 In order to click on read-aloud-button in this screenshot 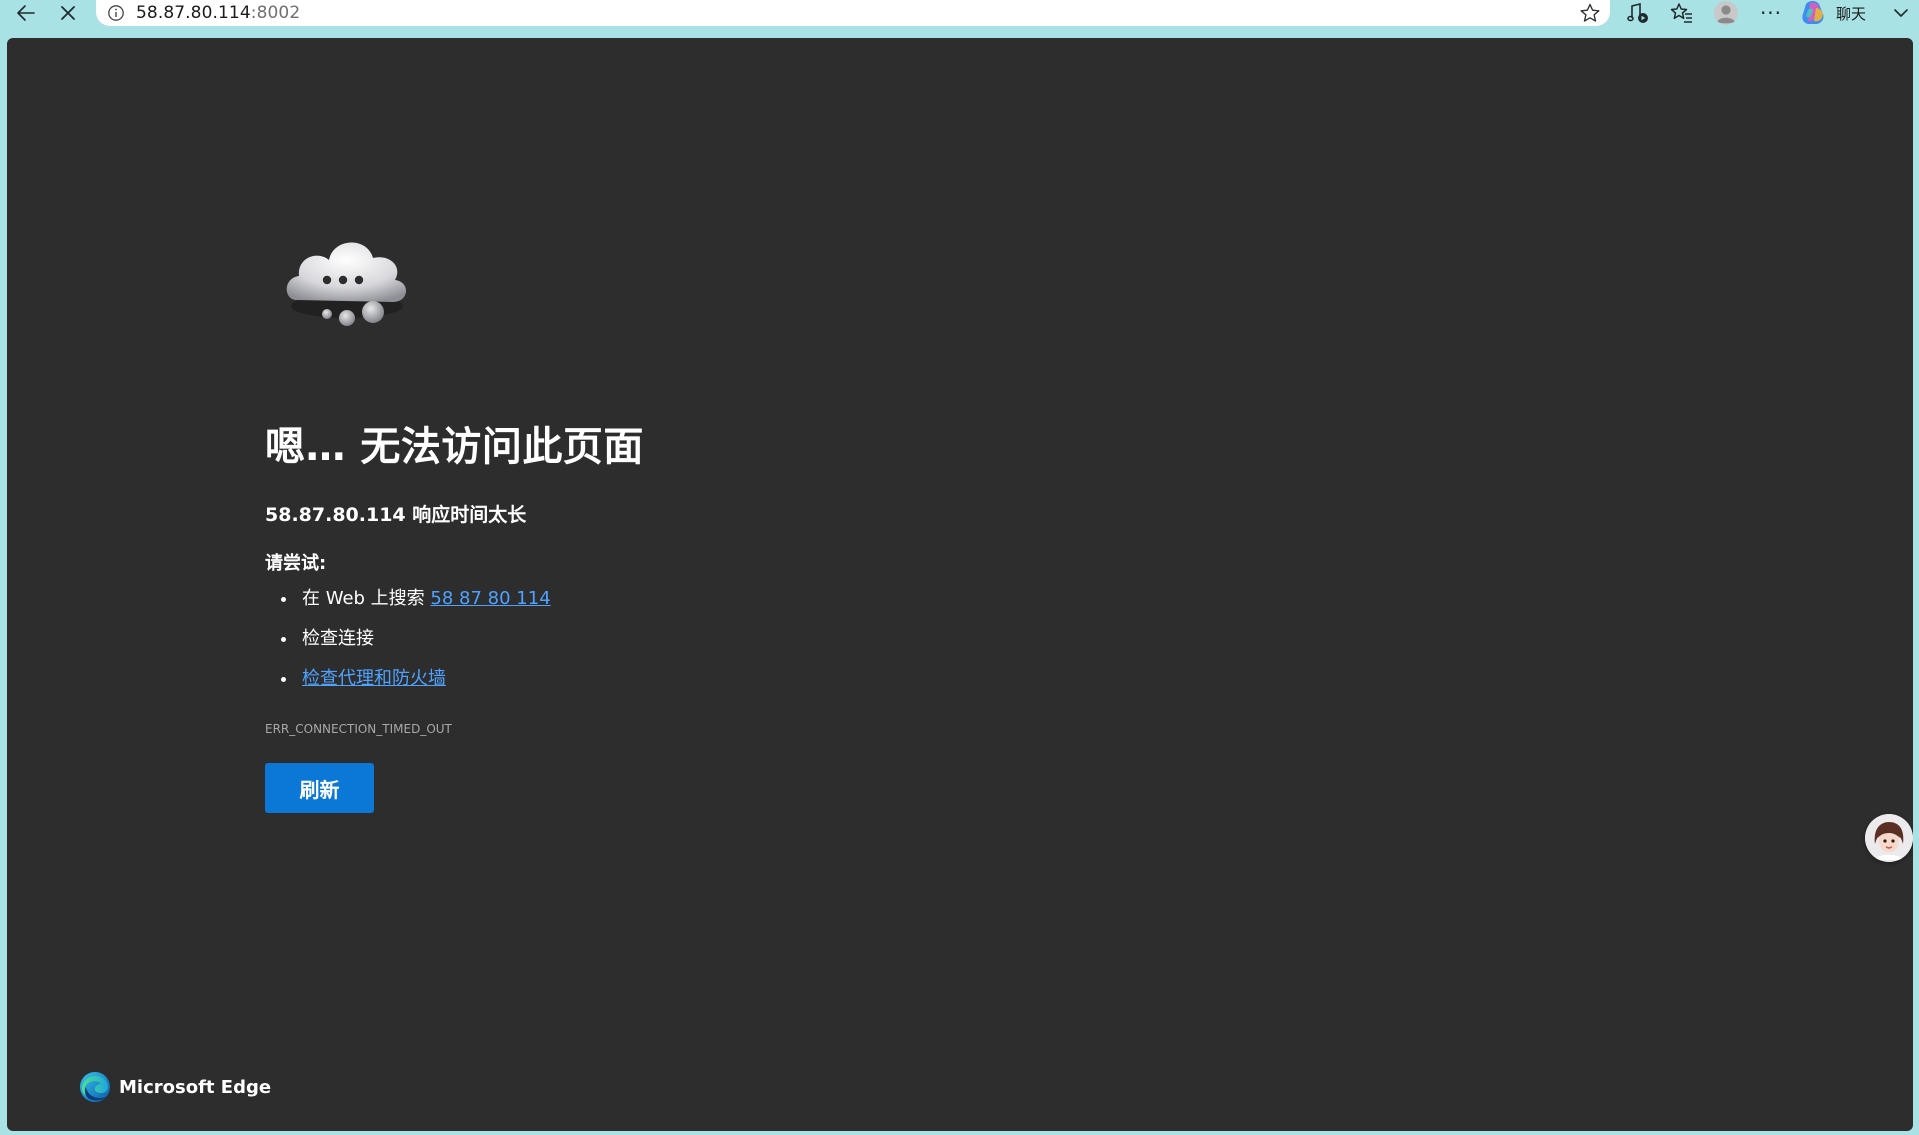, I will do `click(1638, 13)`.